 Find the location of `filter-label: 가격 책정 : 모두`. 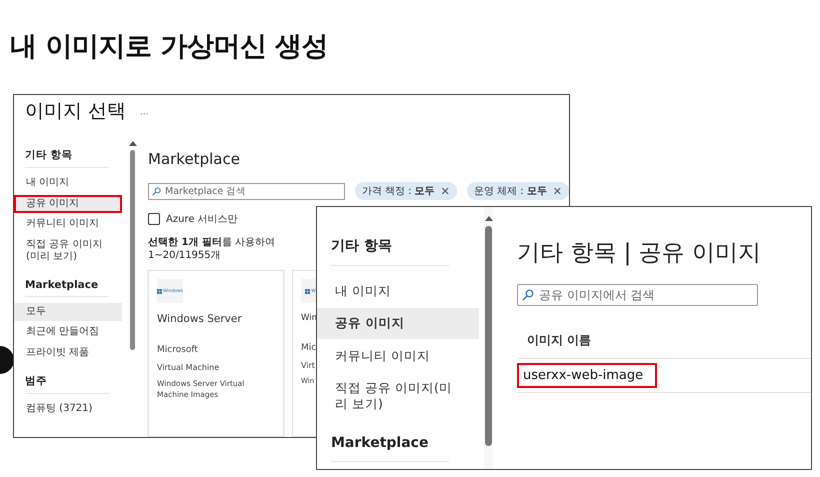

filter-label: 가격 책정 : 모두 is located at coordinates (398, 191).